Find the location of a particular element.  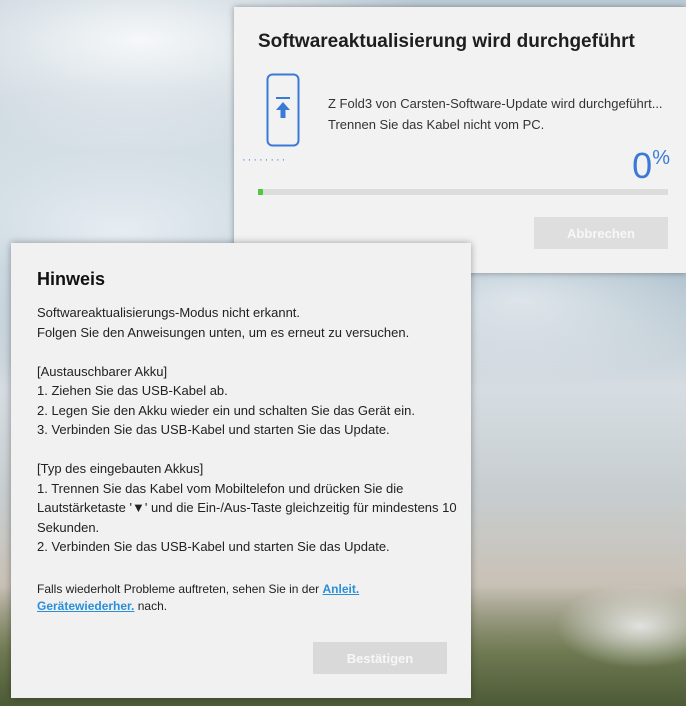

section-header-builtin-battery: [Typ des eingebauten Akkus] is located at coordinates (120, 468).